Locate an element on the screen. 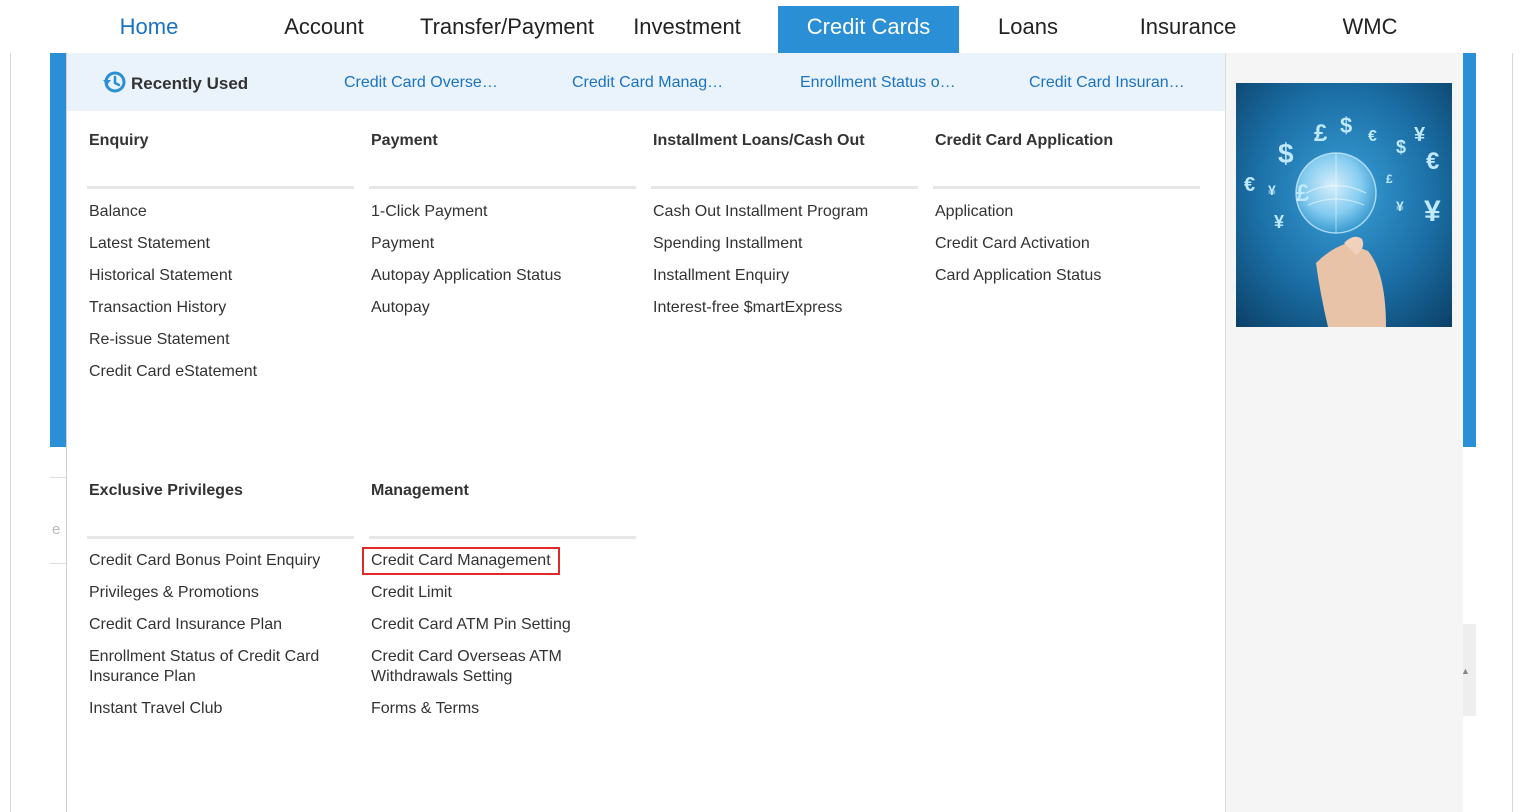 The height and width of the screenshot is (812, 1523). menu-historical-statement: Historical Statement is located at coordinates (160, 276).